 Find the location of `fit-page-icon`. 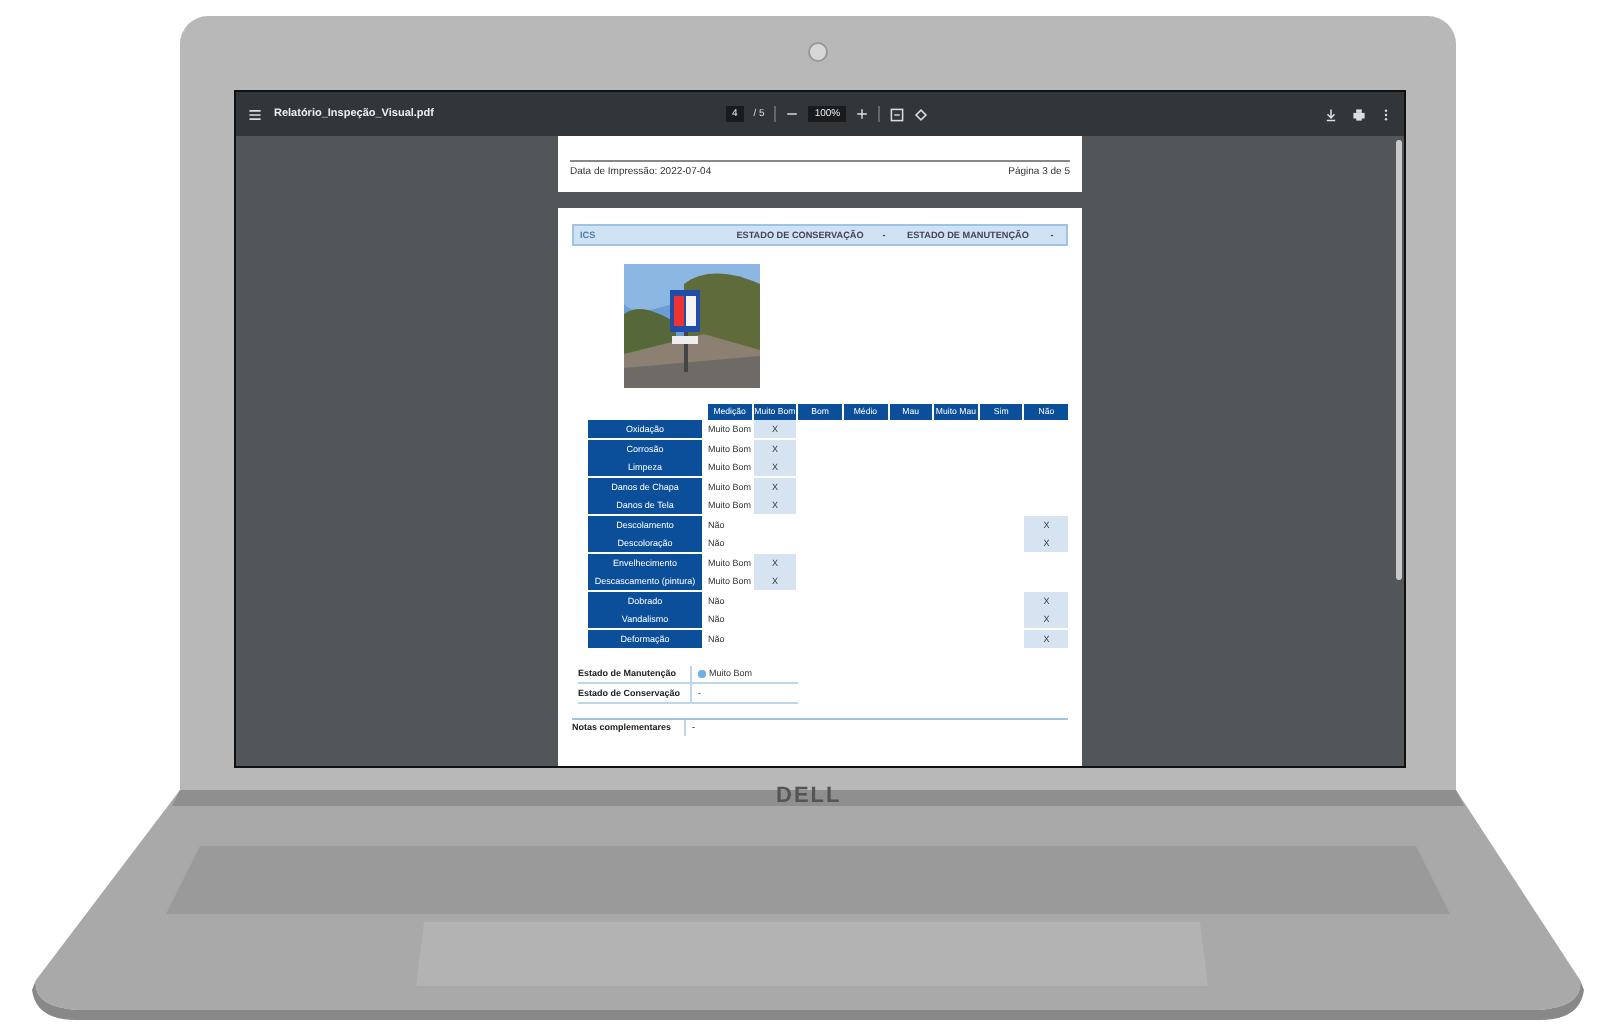

fit-page-icon is located at coordinates (897, 114).